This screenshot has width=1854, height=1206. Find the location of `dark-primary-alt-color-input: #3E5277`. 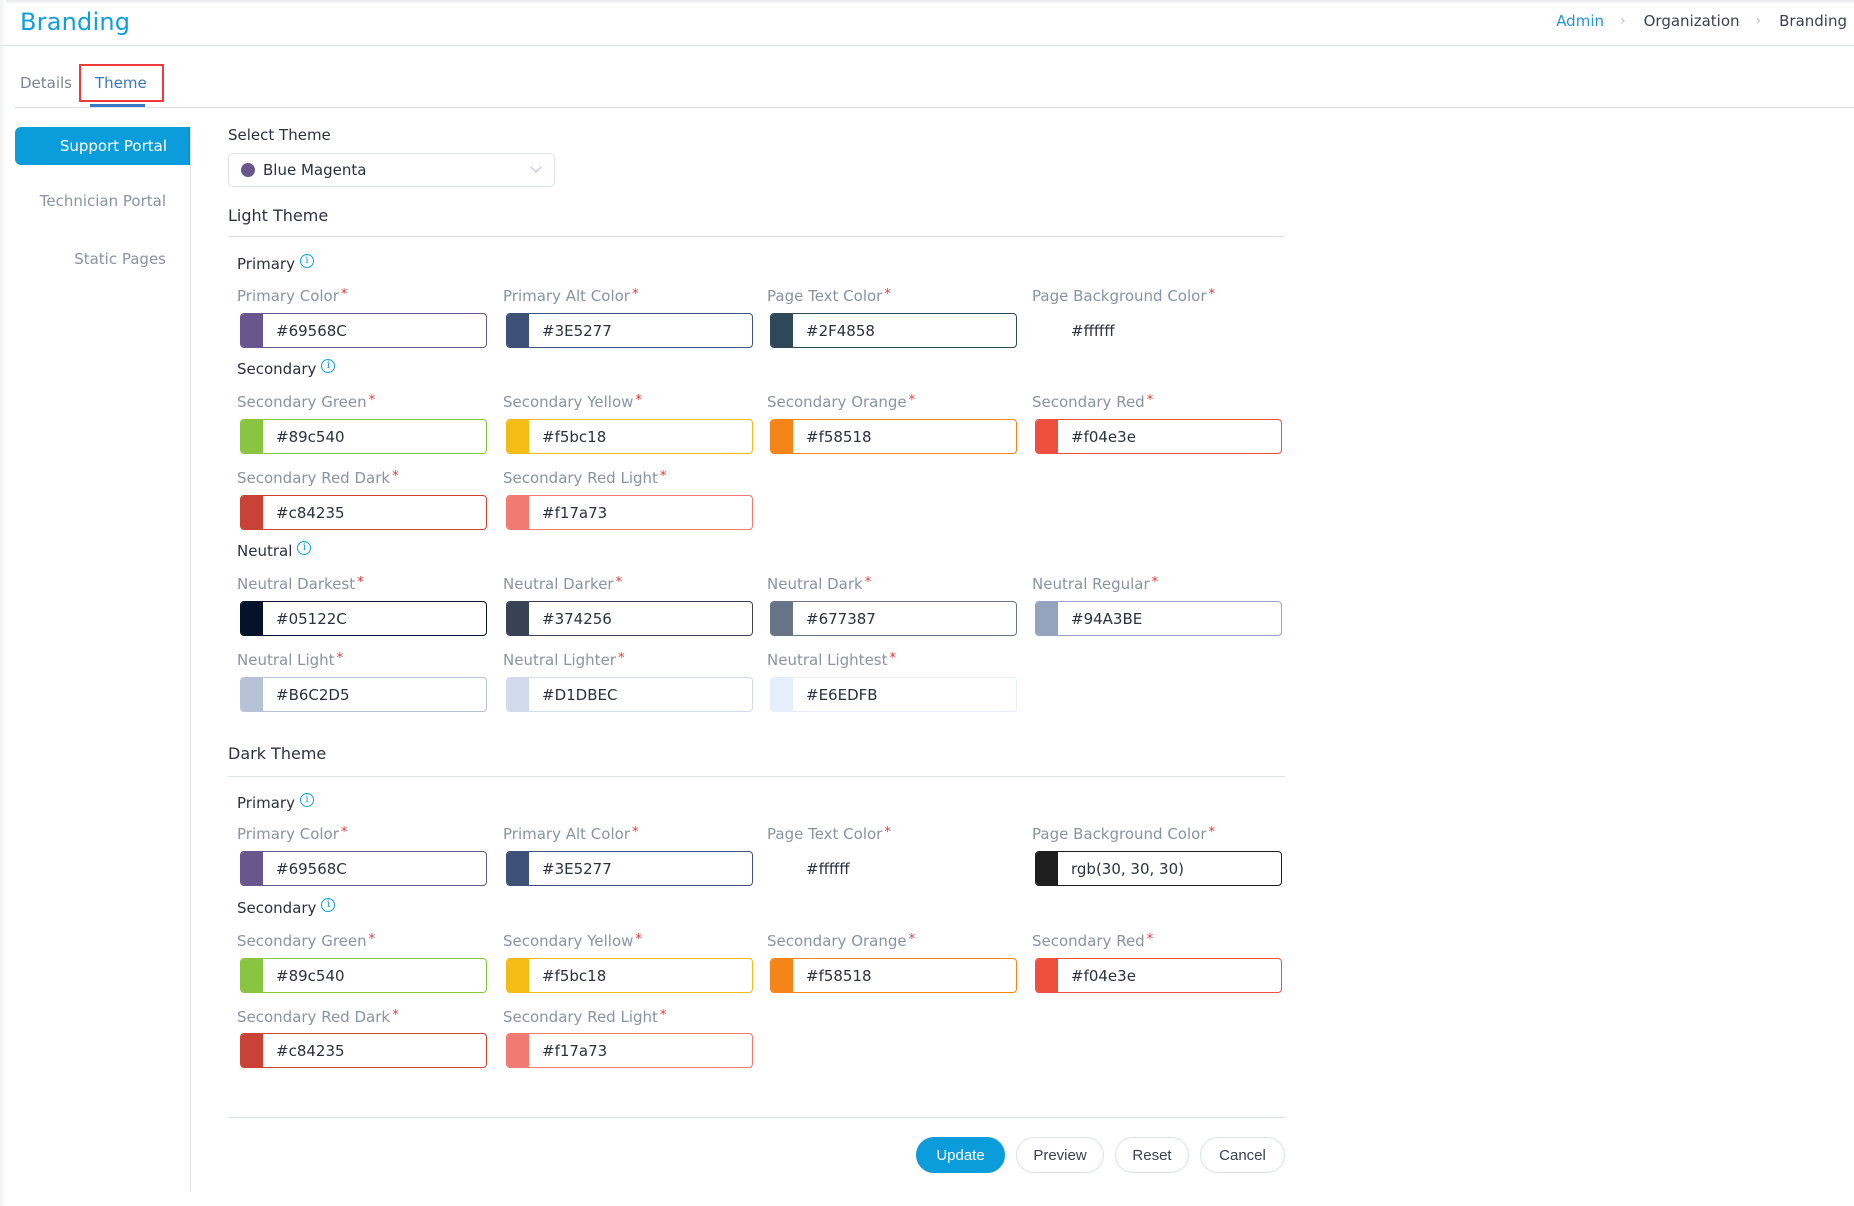

dark-primary-alt-color-input: #3E5277 is located at coordinates (629, 868).